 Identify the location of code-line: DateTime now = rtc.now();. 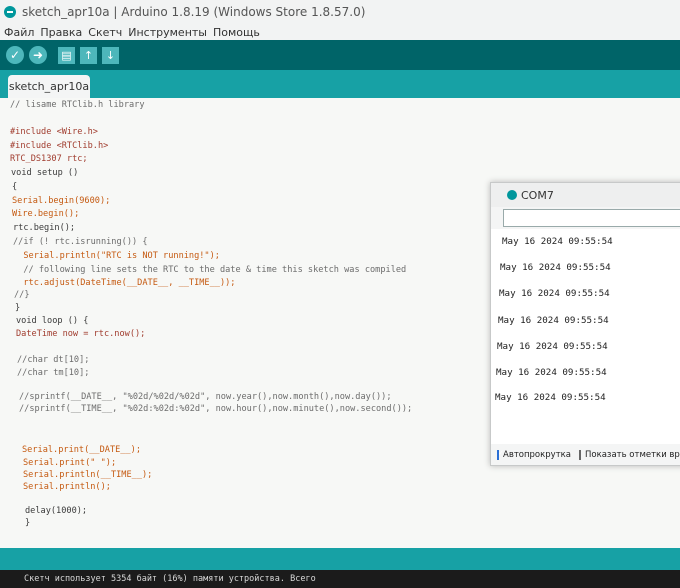
(81, 334).